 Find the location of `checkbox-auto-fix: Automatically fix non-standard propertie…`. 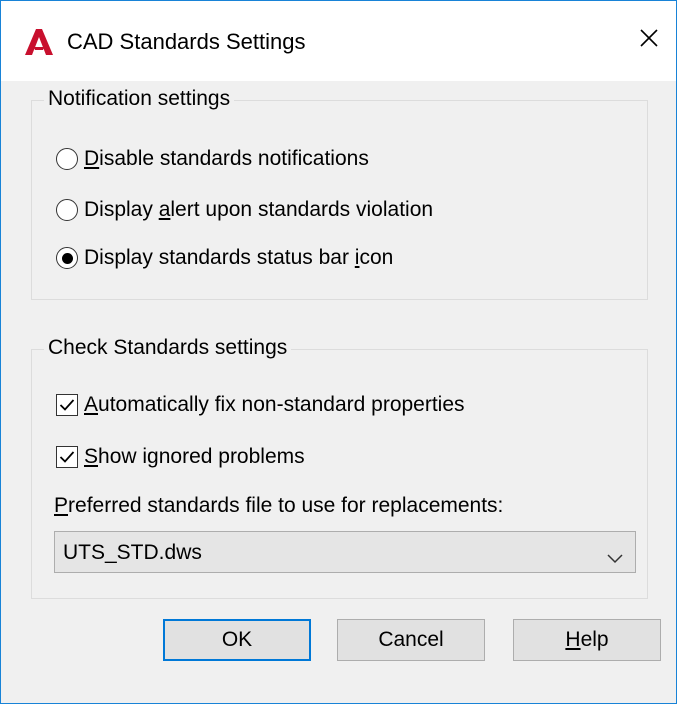

checkbox-auto-fix: Automatically fix non-standard propertie… is located at coordinates (260, 405).